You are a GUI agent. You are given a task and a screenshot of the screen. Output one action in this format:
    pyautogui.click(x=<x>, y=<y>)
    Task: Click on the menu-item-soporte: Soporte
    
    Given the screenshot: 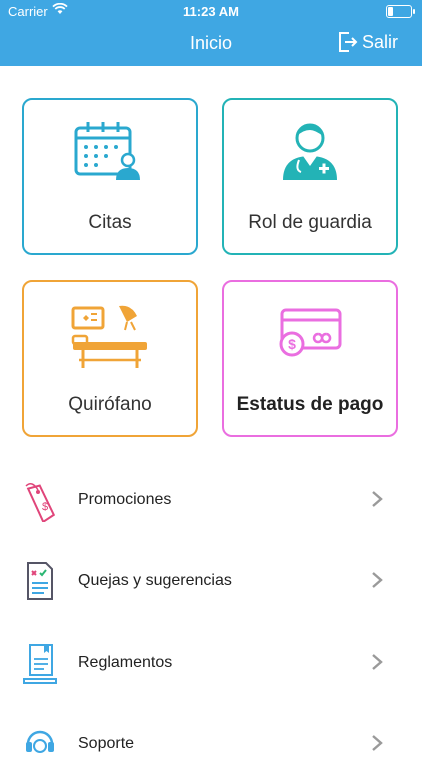 What is the action you would take?
    pyautogui.click(x=211, y=745)
    